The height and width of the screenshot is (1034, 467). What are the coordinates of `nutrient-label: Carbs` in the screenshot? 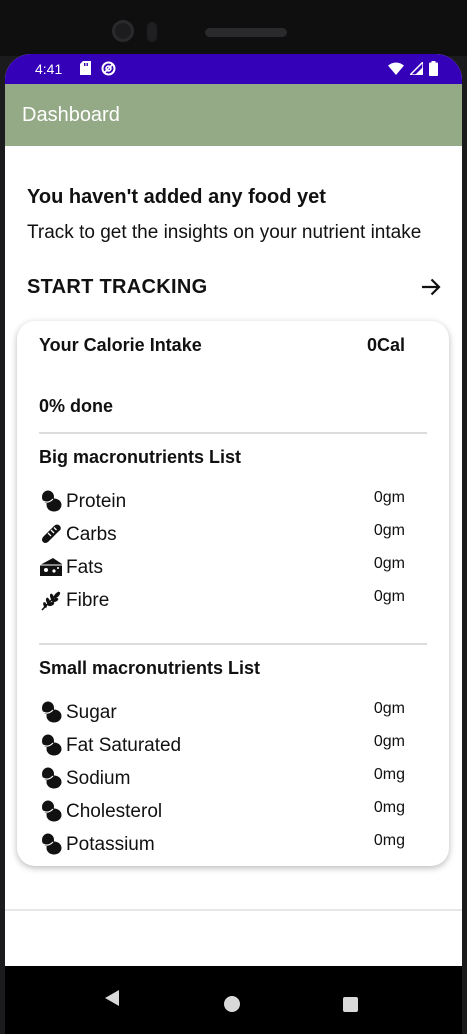 It's located at (91, 534).